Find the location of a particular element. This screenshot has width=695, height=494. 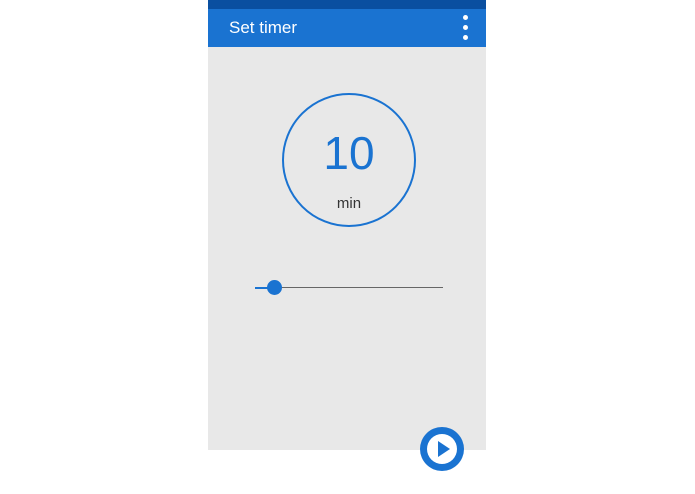

duration-slider is located at coordinates (349, 288).